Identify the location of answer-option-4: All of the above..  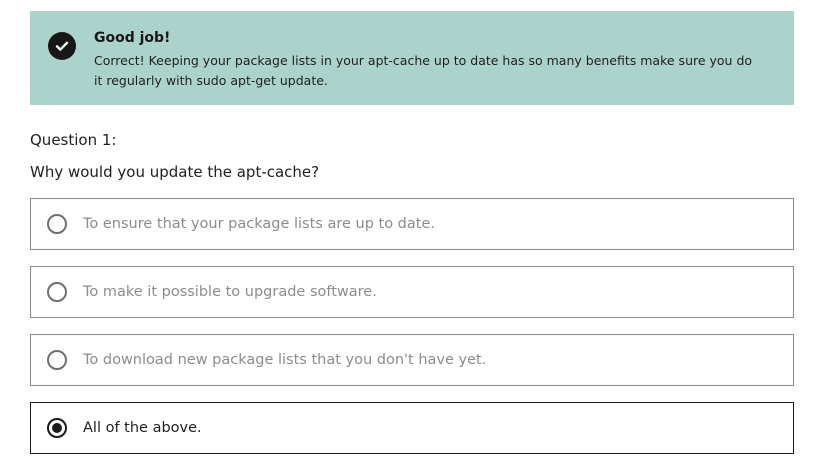
(412, 428).